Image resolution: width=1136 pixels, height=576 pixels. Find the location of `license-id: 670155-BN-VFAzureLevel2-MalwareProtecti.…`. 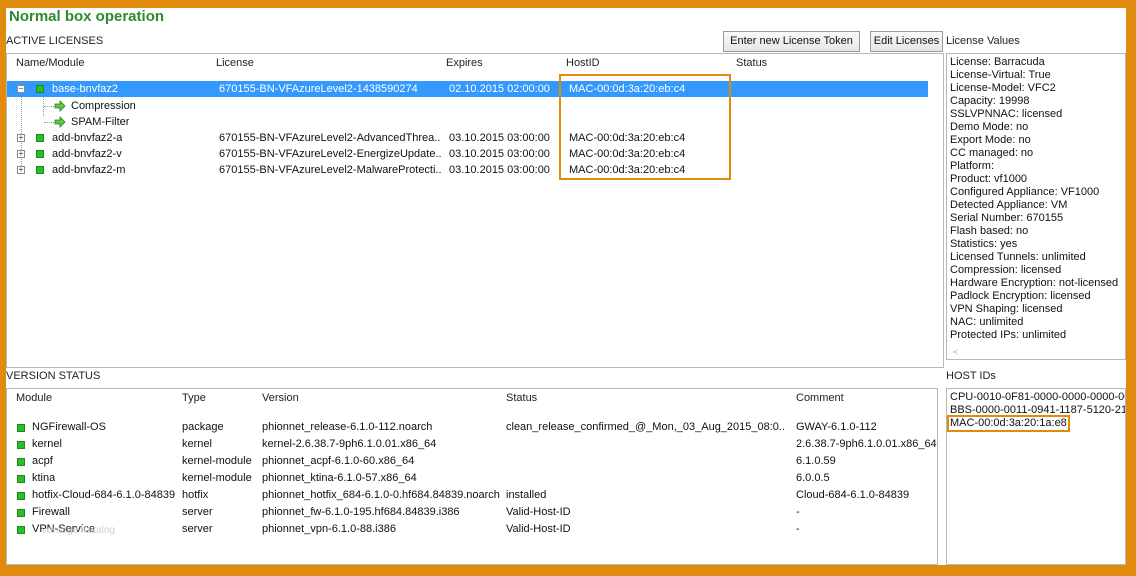

license-id: 670155-BN-VFAzureLevel2-MalwareProtecti.… is located at coordinates (330, 170).